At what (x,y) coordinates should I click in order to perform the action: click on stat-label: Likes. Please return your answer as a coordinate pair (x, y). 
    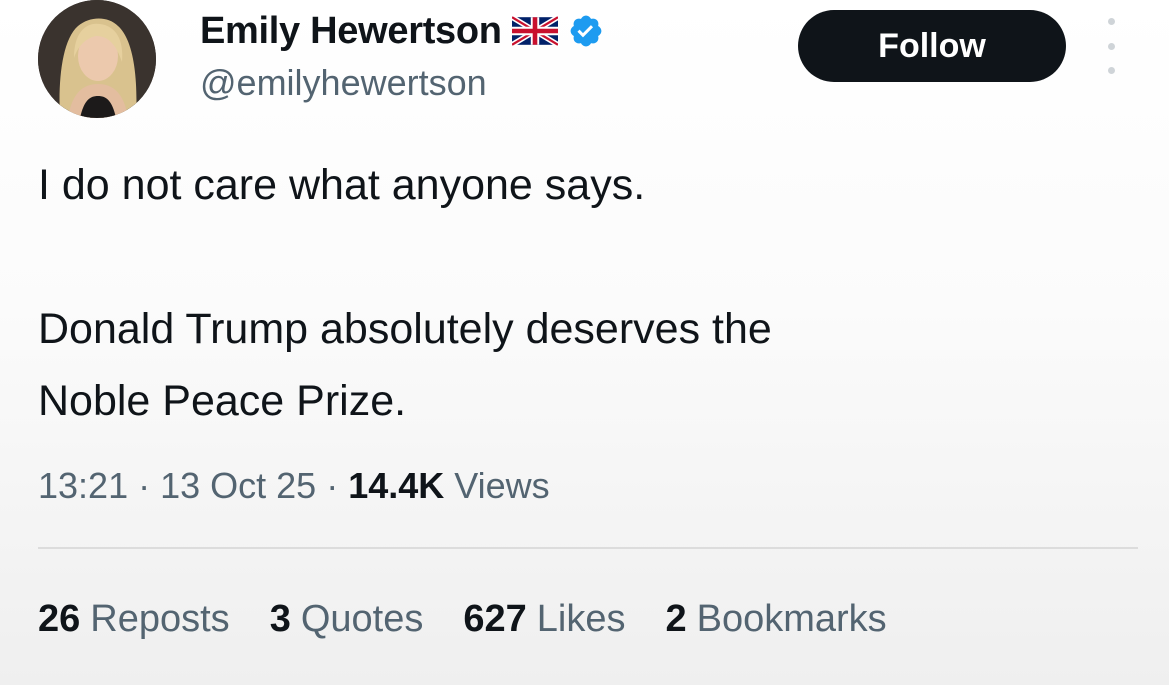
    Looking at the image, I should click on (581, 619).